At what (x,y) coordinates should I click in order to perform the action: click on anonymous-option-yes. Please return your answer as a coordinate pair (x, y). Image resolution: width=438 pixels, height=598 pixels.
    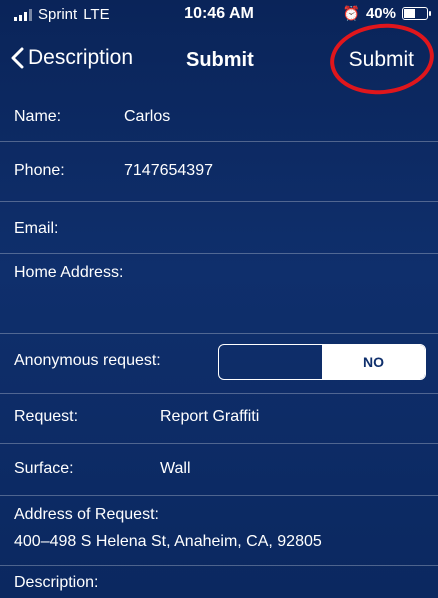
    Looking at the image, I should click on (270, 362).